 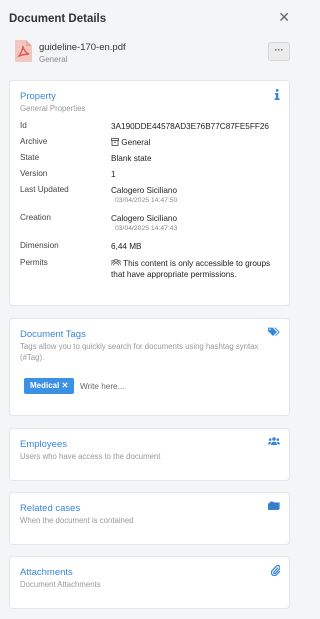 I want to click on employees-subtitle: Users who have access to the document, so click(x=90, y=456).